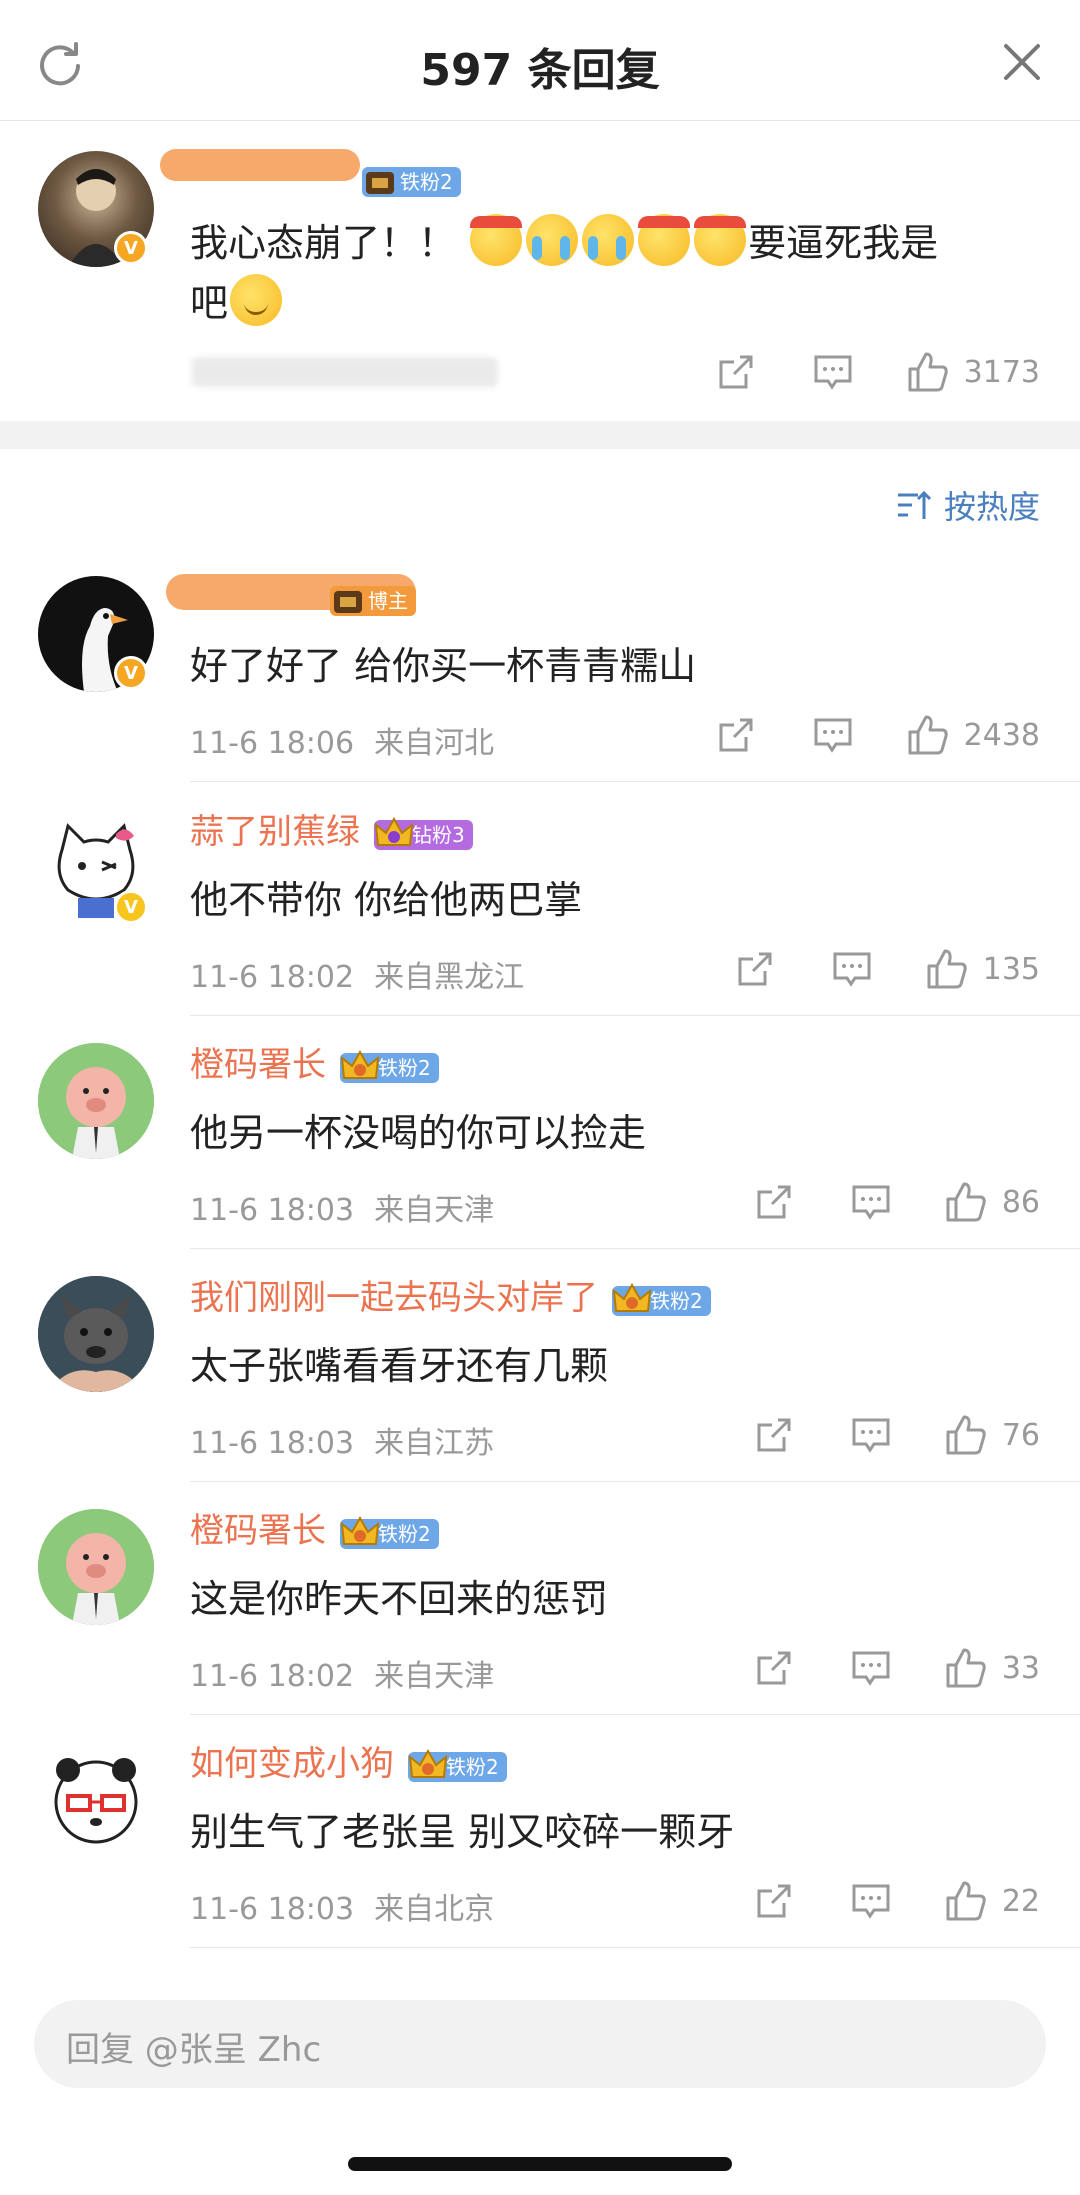  What do you see at coordinates (399, 1366) in the screenshot?
I see `comment-text: 太子张嘴看看牙还有几颗` at bounding box center [399, 1366].